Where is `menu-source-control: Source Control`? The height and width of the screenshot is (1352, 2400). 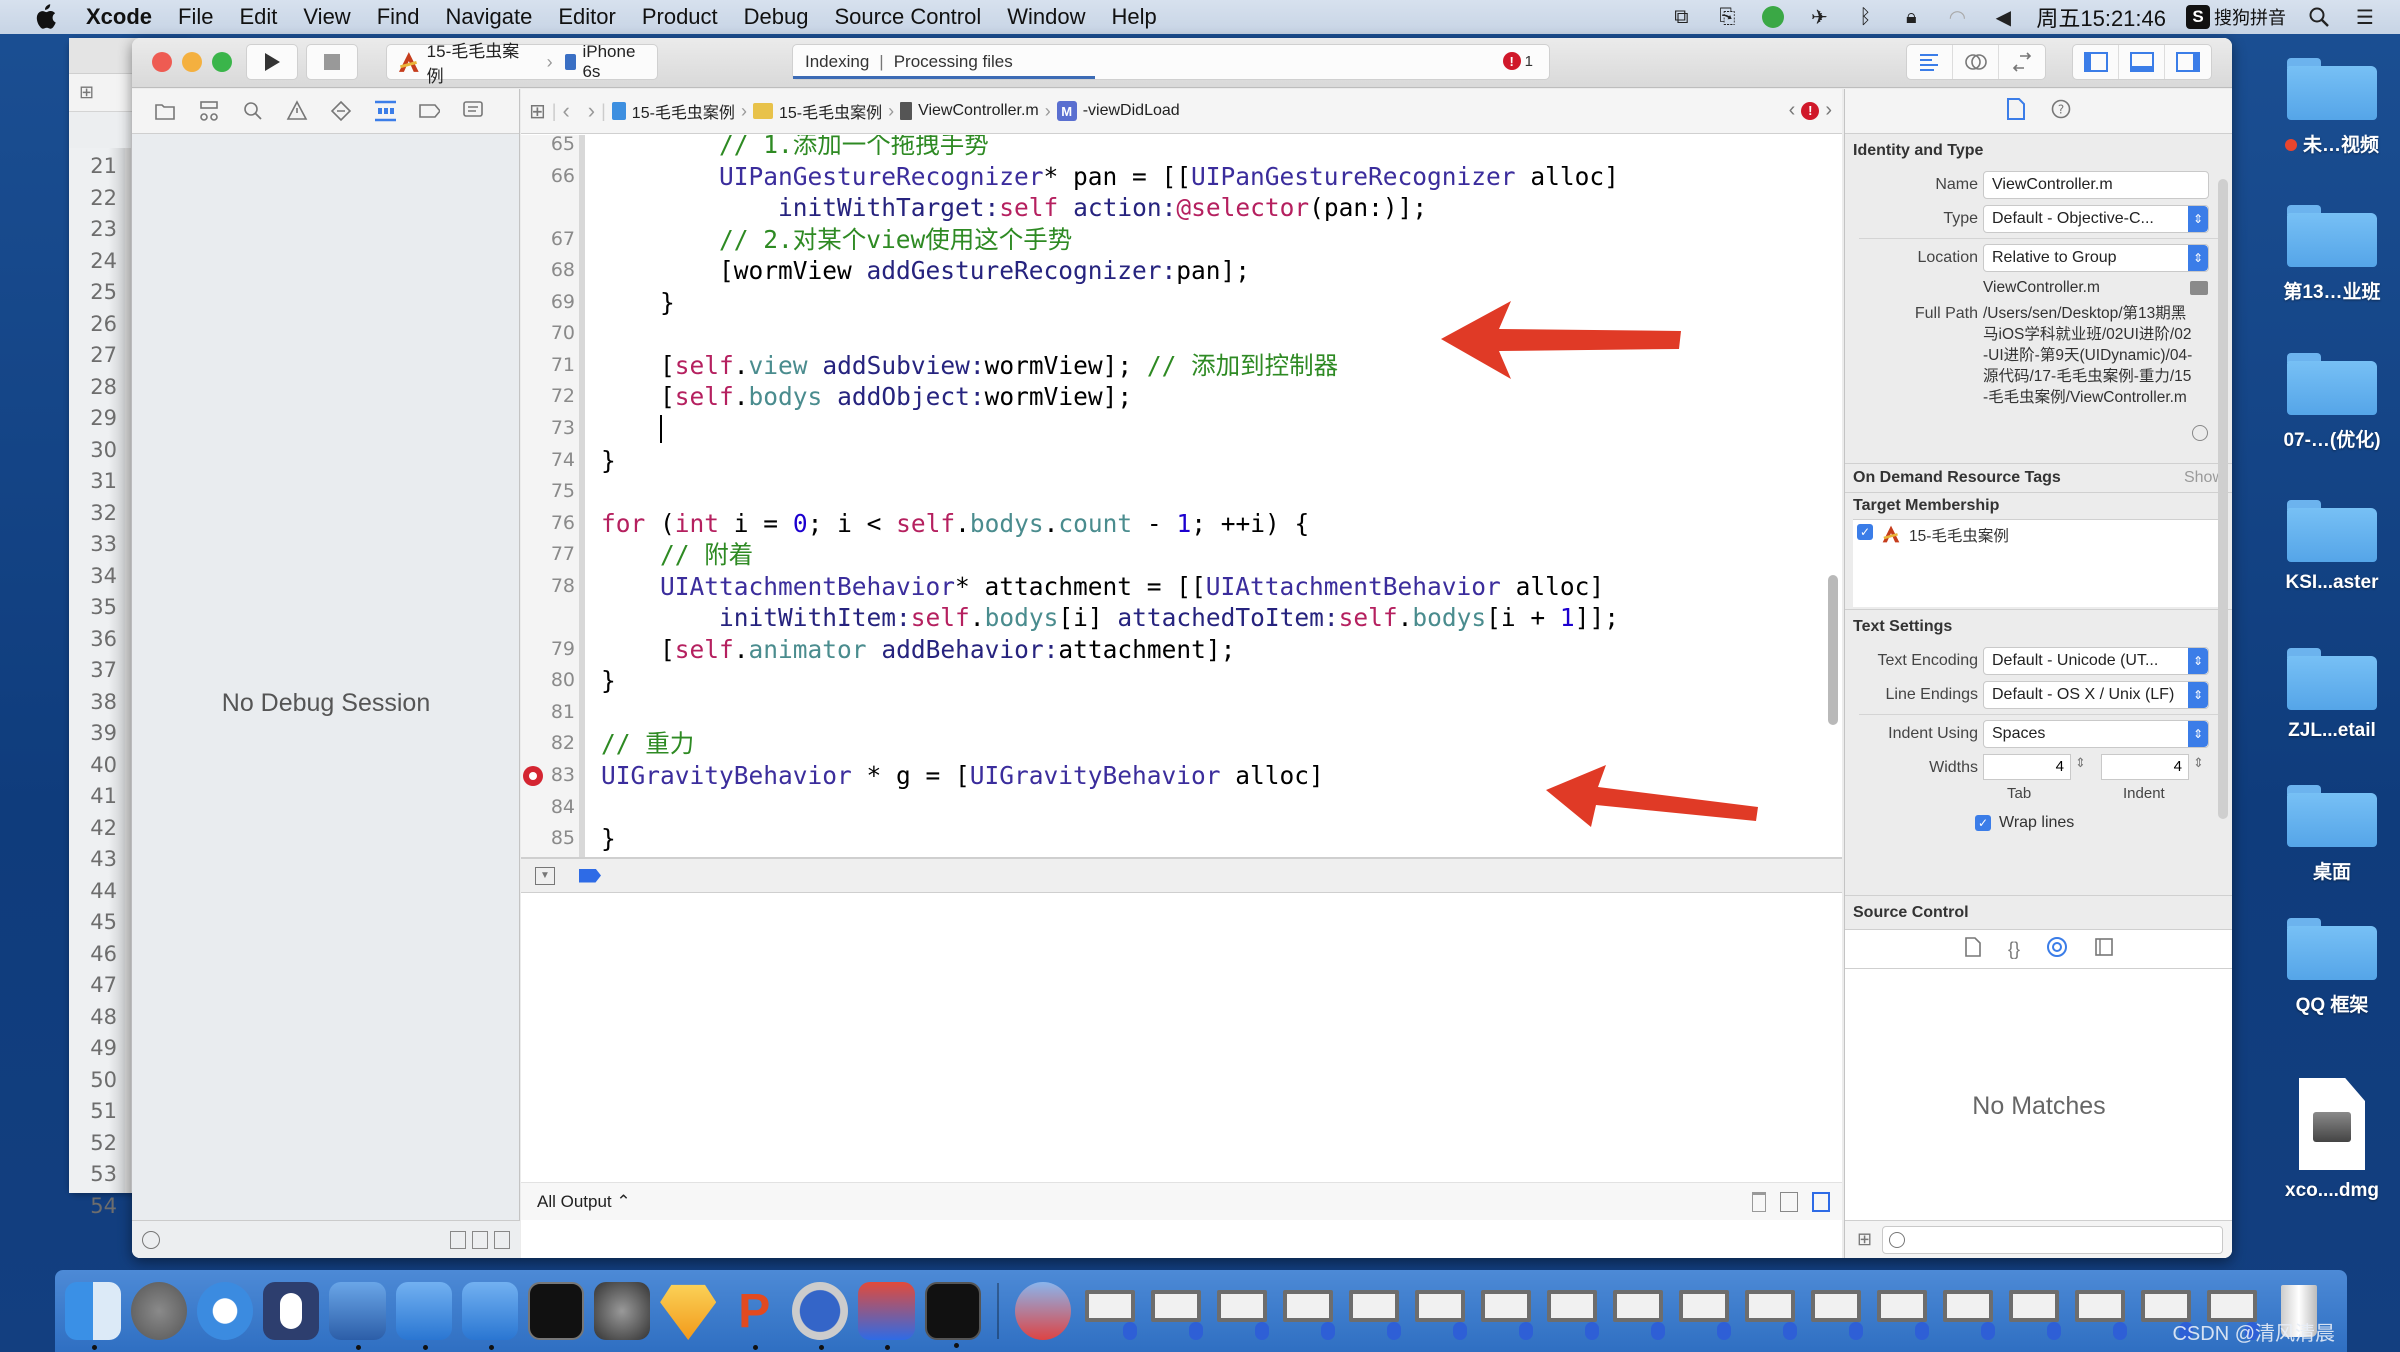 menu-source-control: Source Control is located at coordinates (908, 17).